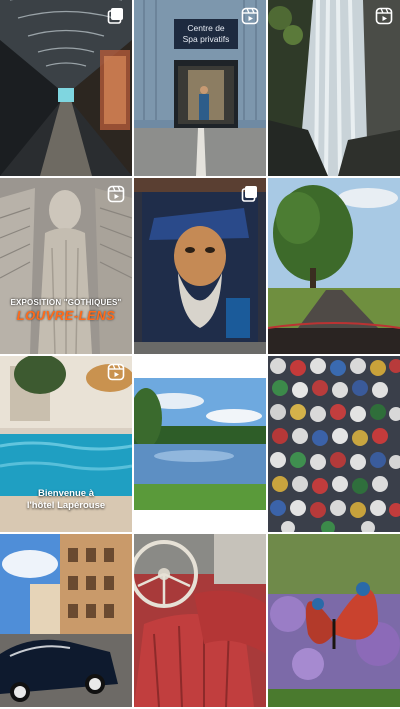 The width and height of the screenshot is (400, 709). What do you see at coordinates (66, 315) in the screenshot?
I see `exhibition-subtitle: LOUVRE-LENS` at bounding box center [66, 315].